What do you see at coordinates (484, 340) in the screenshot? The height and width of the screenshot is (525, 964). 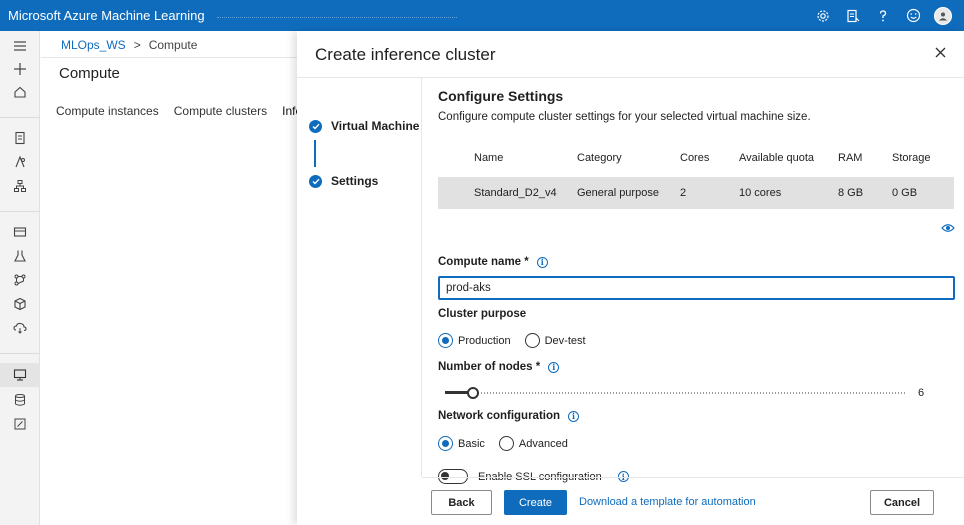 I see `radio-label: Production` at bounding box center [484, 340].